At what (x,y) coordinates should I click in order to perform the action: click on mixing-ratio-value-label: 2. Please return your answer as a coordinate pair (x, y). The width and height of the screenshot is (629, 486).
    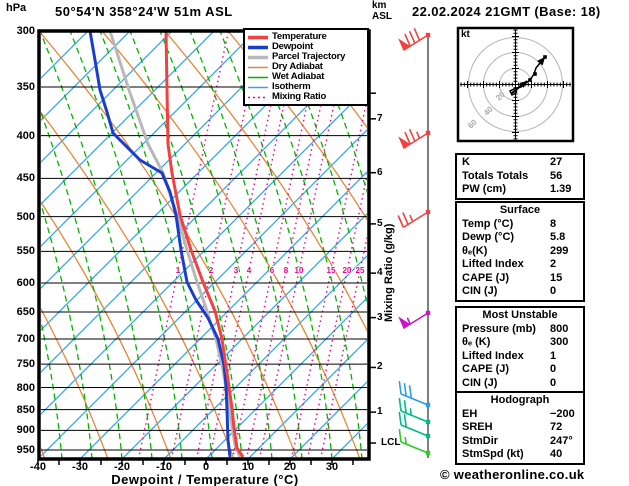
    Looking at the image, I should click on (211, 270).